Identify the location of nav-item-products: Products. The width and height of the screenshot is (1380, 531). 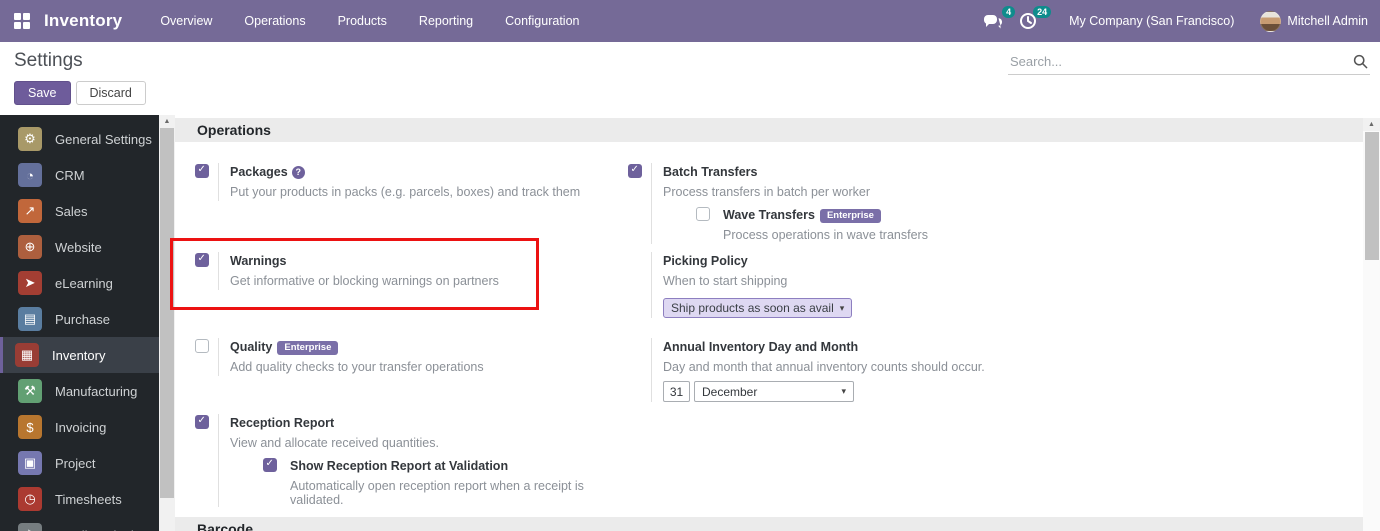
(362, 21).